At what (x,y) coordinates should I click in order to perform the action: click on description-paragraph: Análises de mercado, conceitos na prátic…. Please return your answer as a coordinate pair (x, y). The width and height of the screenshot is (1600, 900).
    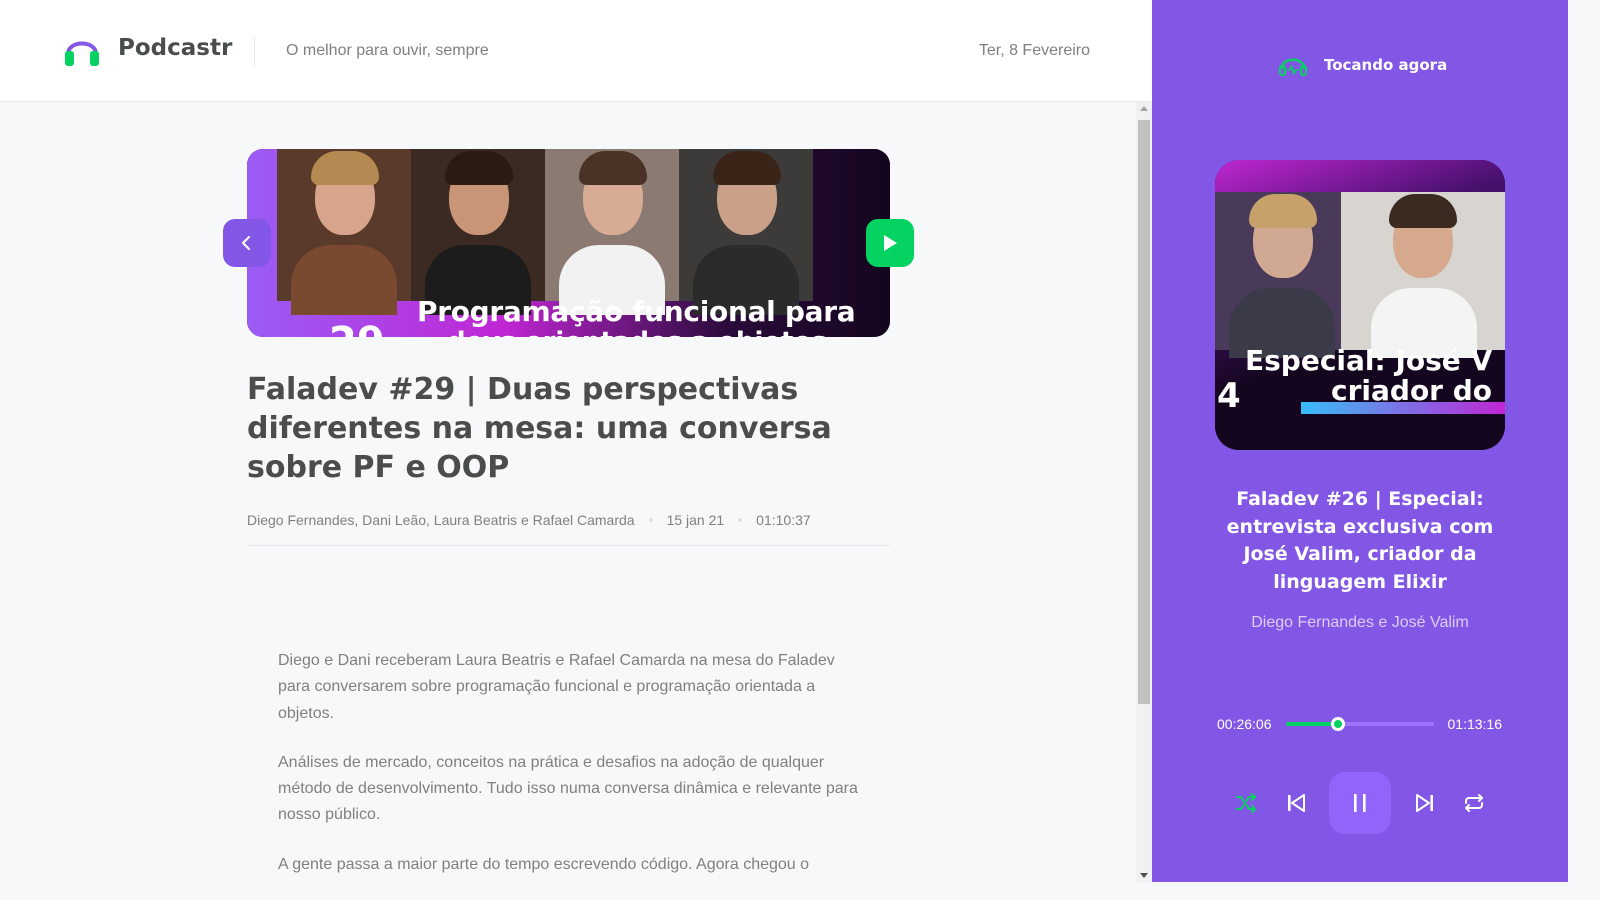
    Looking at the image, I should click on (568, 788).